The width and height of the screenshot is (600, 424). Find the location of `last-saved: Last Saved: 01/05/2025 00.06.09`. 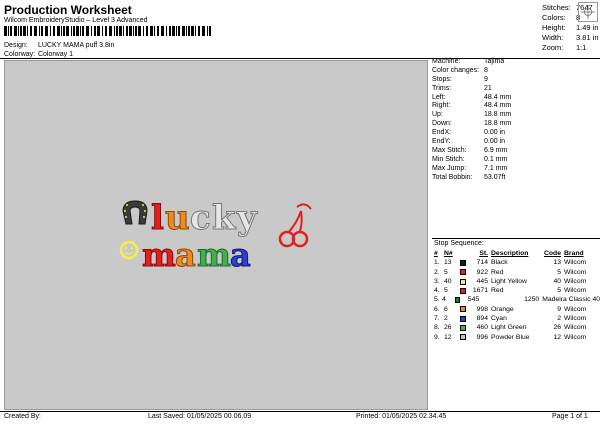

last-saved: Last Saved: 01/05/2025 00.06.09 is located at coordinates (200, 416).